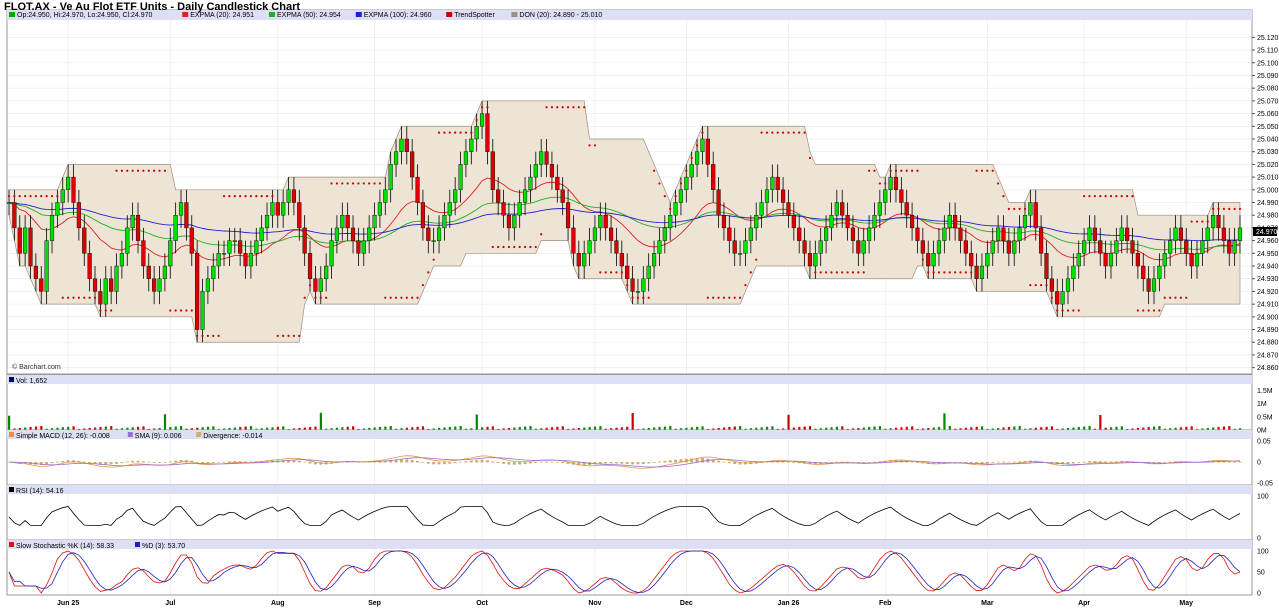  I want to click on volume-legend: Vol: 1,652, so click(31, 381).